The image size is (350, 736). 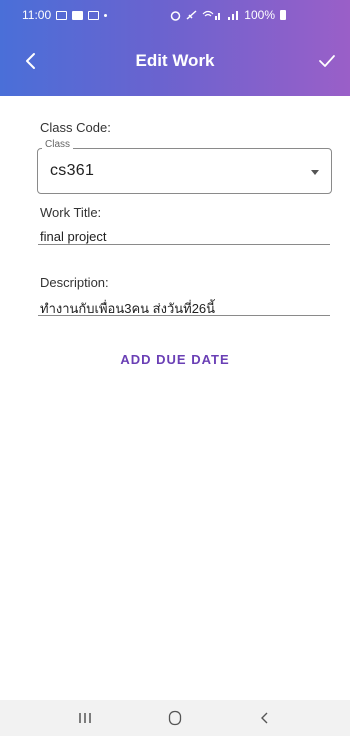 I want to click on class-select-value: cs361, so click(x=72, y=170).